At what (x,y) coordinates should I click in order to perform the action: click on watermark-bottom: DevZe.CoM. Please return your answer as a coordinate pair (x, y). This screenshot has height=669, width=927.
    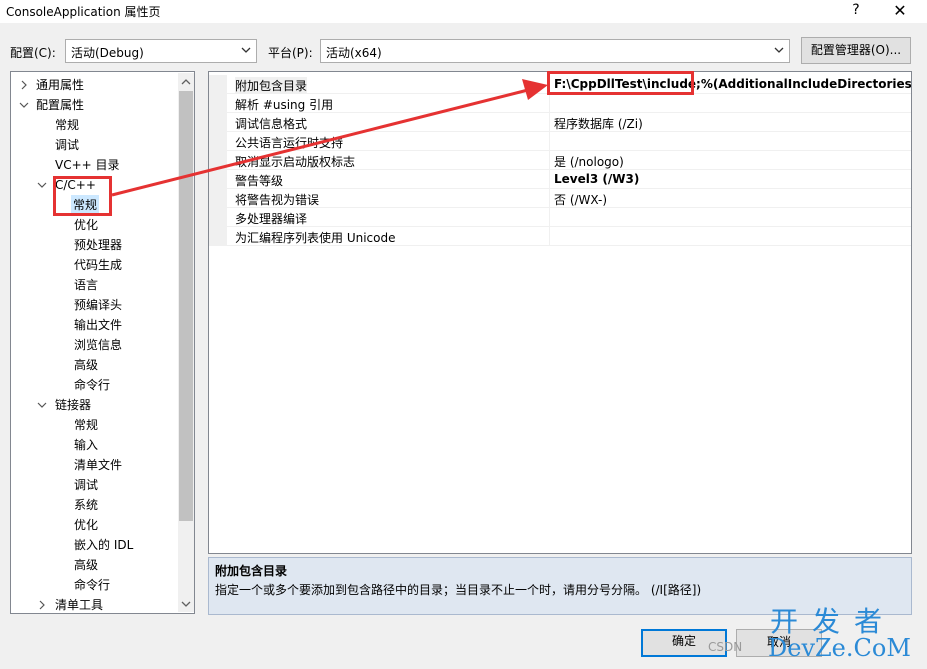
    Looking at the image, I should click on (839, 648).